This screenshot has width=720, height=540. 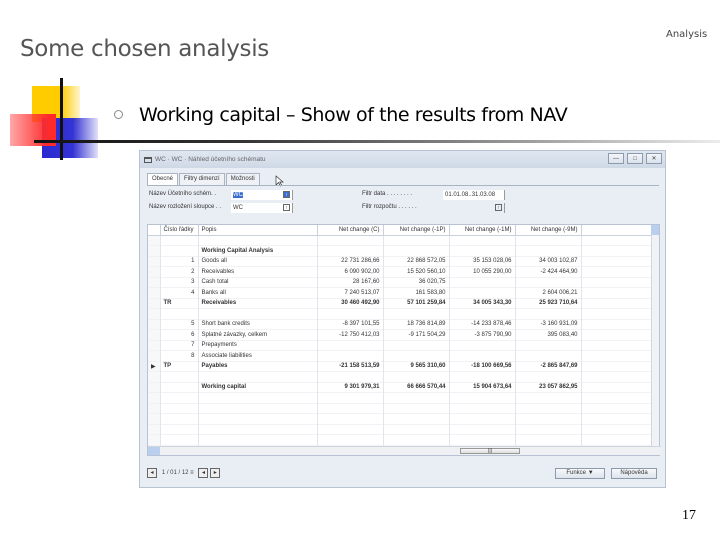 What do you see at coordinates (416, 282) in the screenshot?
I see `cell-net-change-1p: 36 020,75` at bounding box center [416, 282].